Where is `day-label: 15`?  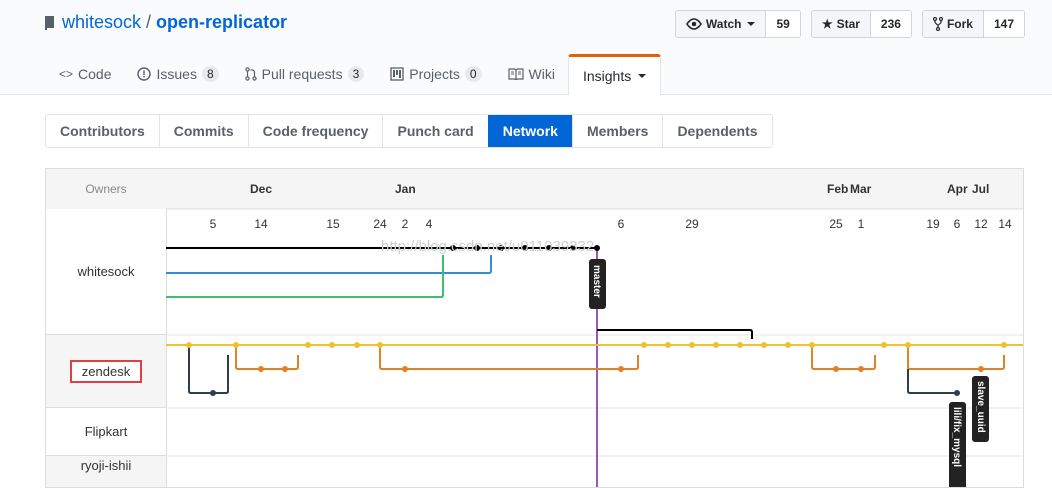 day-label: 15 is located at coordinates (333, 224).